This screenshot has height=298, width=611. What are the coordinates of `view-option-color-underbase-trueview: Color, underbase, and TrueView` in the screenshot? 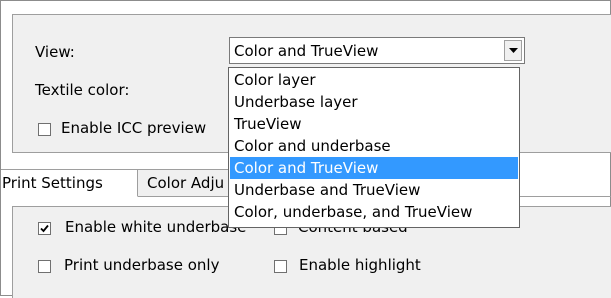 It's located at (374, 212).